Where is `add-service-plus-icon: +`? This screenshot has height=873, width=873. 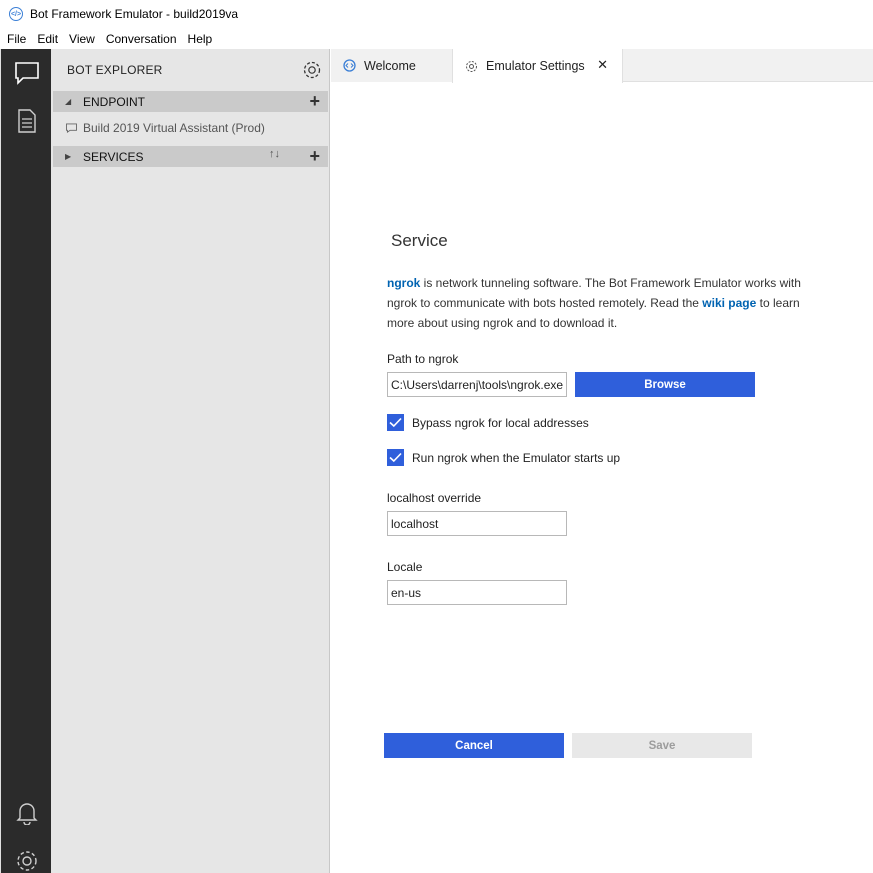 add-service-plus-icon: + is located at coordinates (314, 156).